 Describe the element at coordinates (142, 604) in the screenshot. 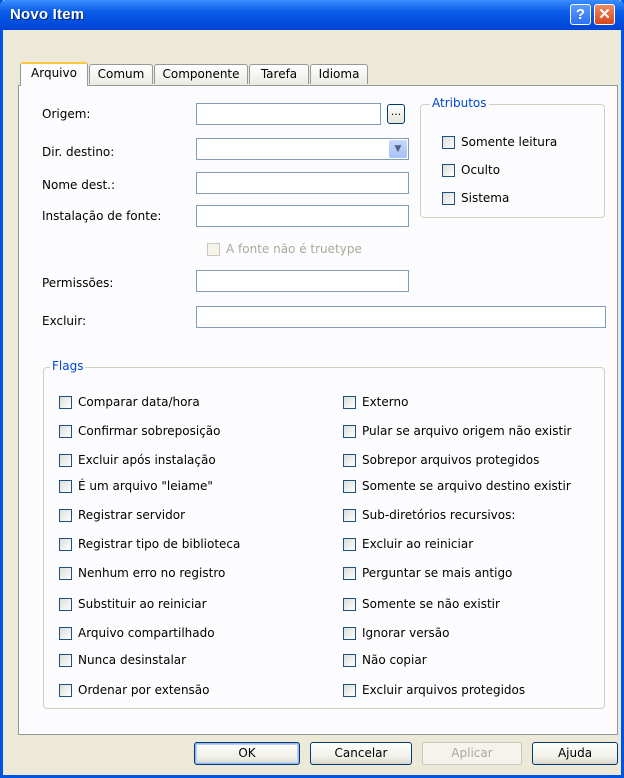

I see `flag-label: Substituir ao reiniciar` at that location.